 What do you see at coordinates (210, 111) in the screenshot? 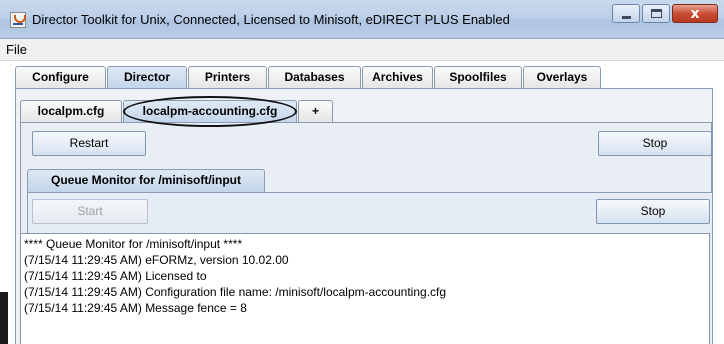
I see `tab-localpm-accounting-cfg: localpm-accounting.cfg` at bounding box center [210, 111].